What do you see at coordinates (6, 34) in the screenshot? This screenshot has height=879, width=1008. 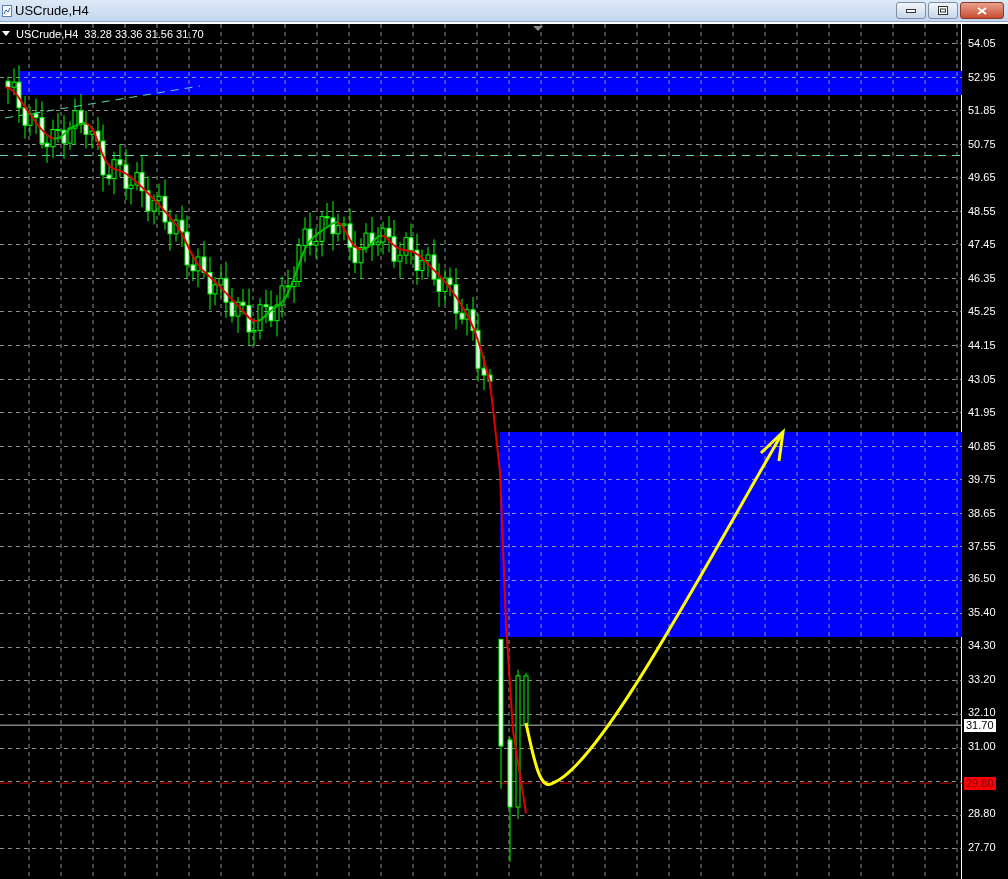 I see `dropdown-triangle-icon` at bounding box center [6, 34].